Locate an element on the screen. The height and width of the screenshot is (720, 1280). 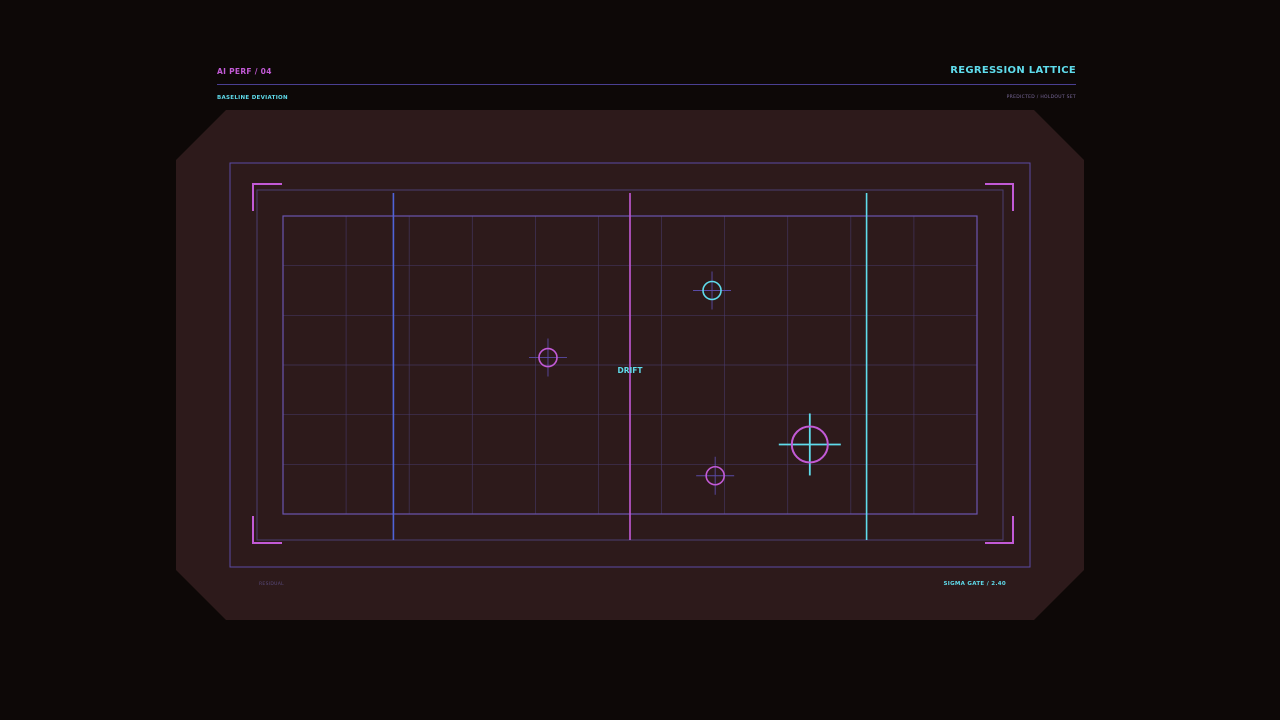
reference-line-label: DRIFT is located at coordinates (630, 370).